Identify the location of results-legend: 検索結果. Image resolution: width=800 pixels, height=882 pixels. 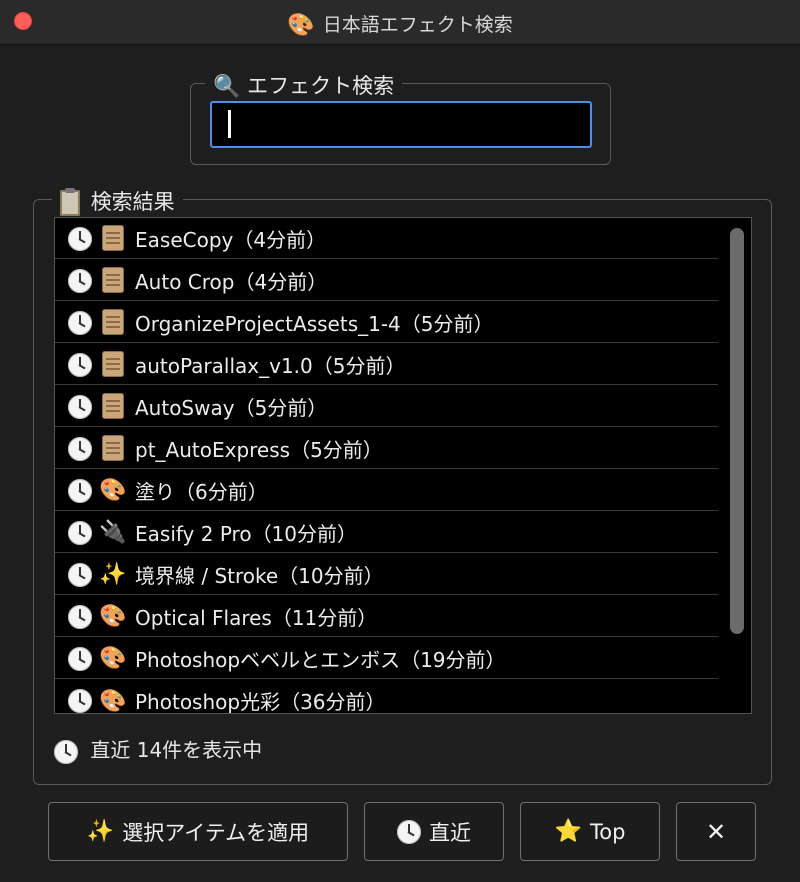
(117, 201).